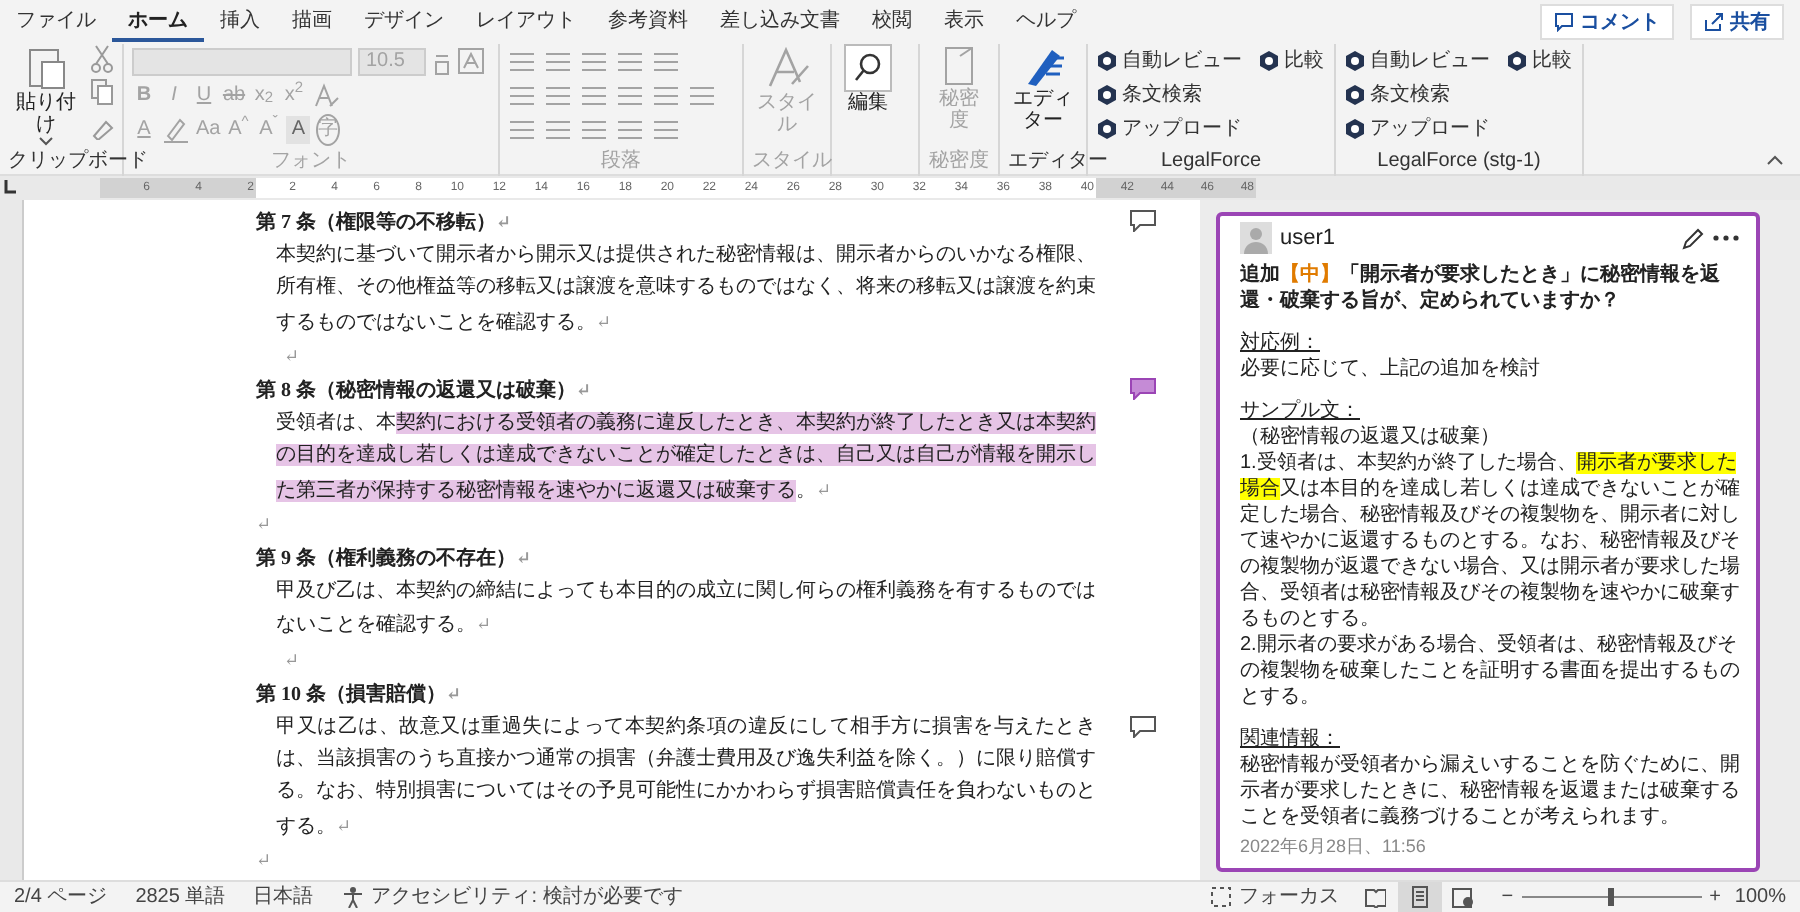 This screenshot has height=912, width=1800. I want to click on print-layout-button, so click(1419, 897).